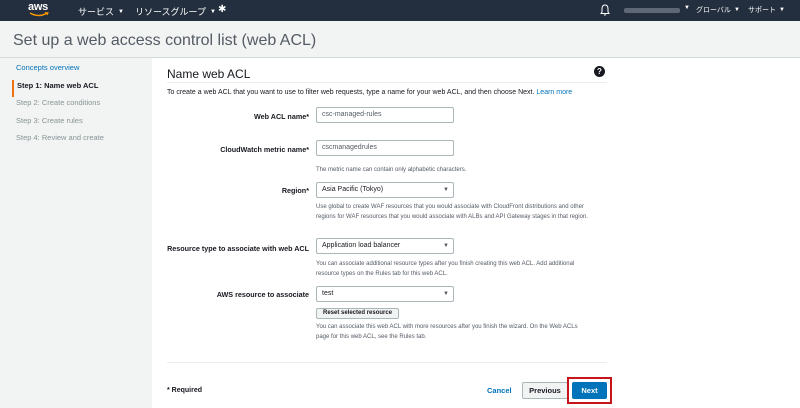 The width and height of the screenshot is (800, 408). I want to click on step-concepts-overview: Concepts overview, so click(77, 71).